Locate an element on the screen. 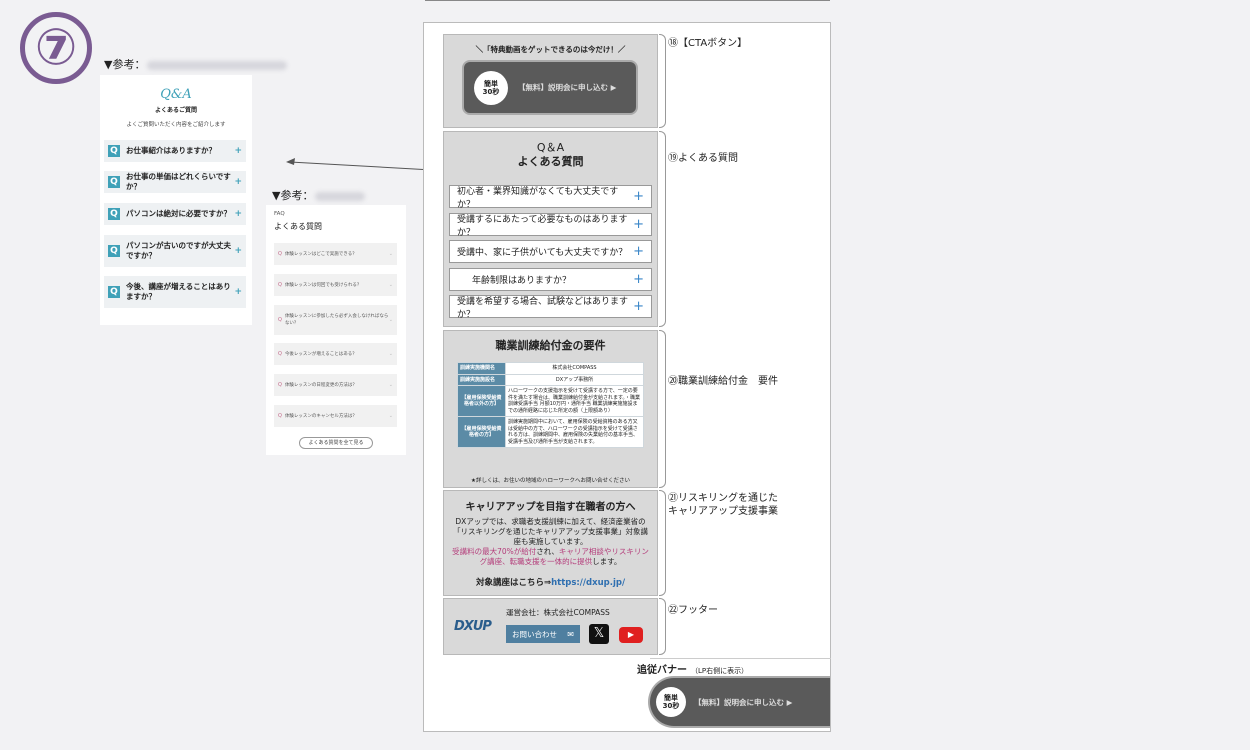 This screenshot has height=750, width=1250. dxup-logo: DXUP is located at coordinates (473, 626).